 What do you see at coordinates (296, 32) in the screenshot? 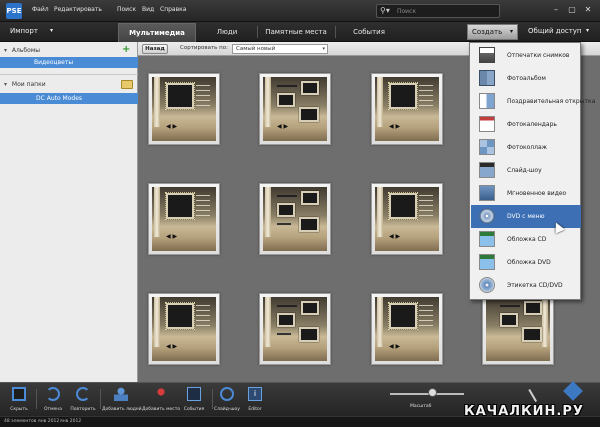
I see `tab-places: Памятные места` at bounding box center [296, 32].